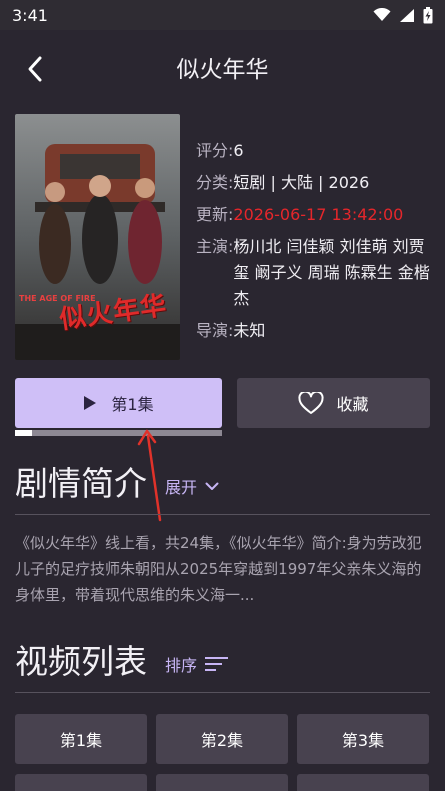  Describe the element at coordinates (222, 692) in the screenshot. I see `video-list-divider` at that location.